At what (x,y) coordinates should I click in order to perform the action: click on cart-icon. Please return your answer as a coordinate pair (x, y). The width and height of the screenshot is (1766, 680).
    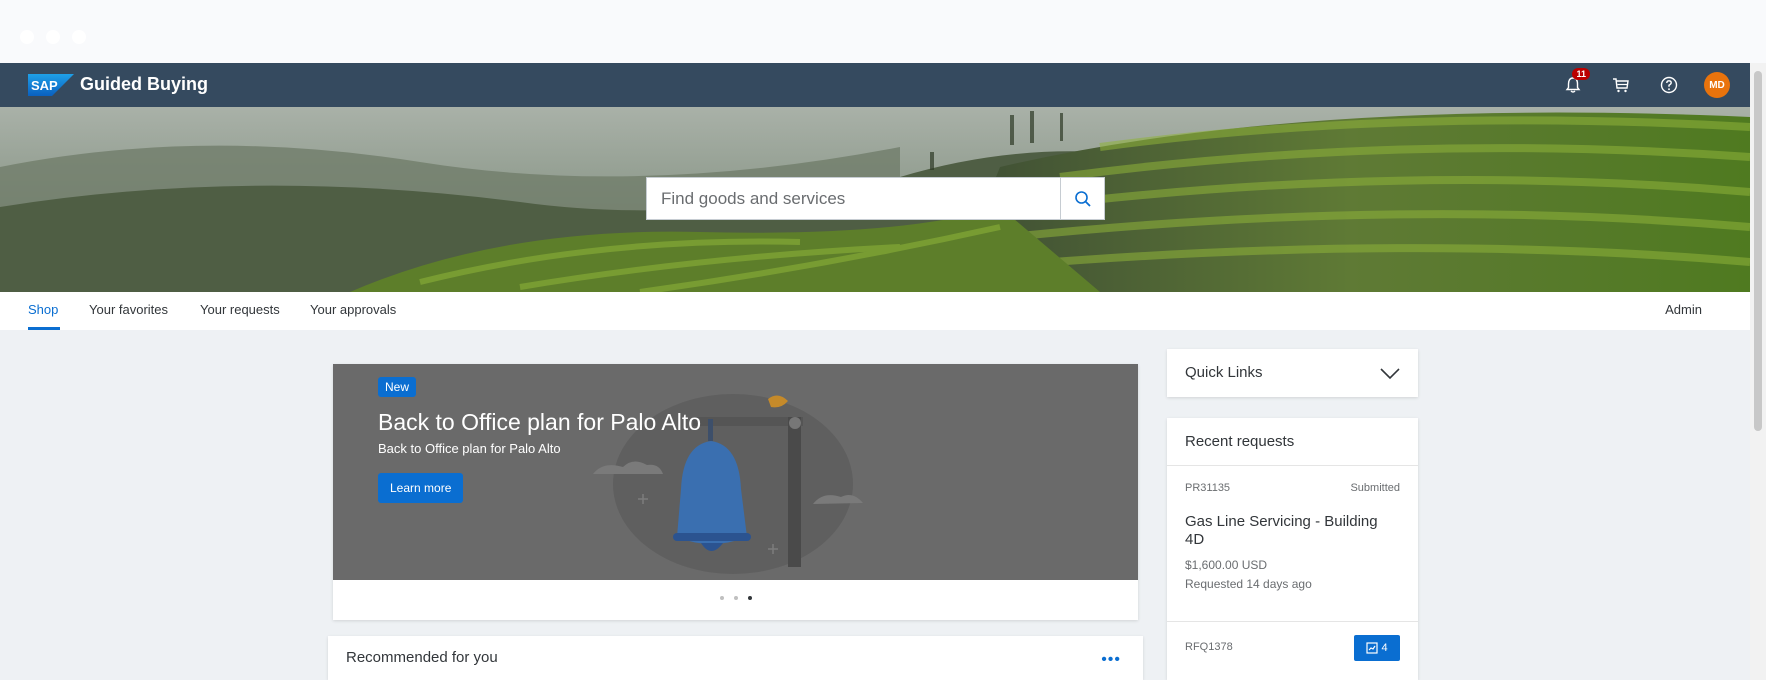
    Looking at the image, I should click on (1621, 85).